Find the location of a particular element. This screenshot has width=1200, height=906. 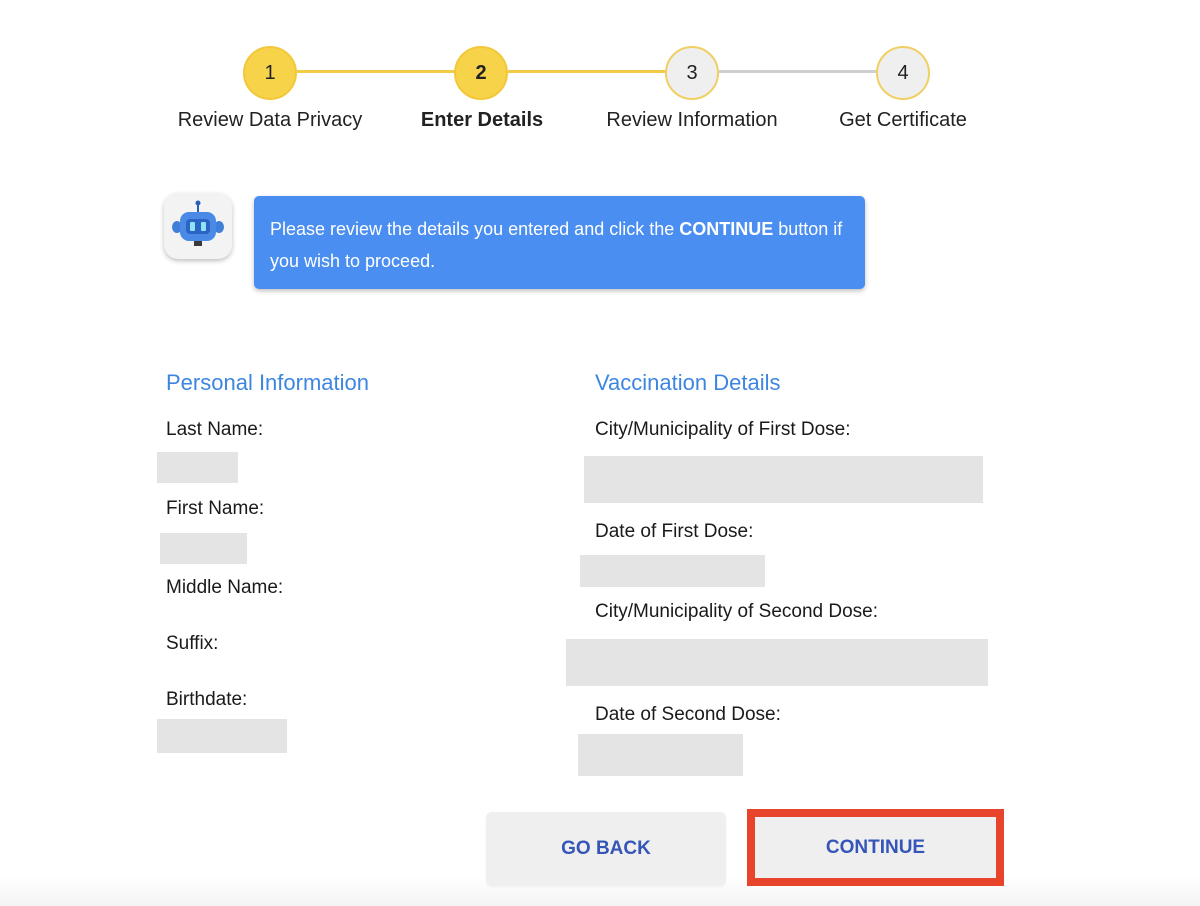

robot-icon is located at coordinates (198, 223).